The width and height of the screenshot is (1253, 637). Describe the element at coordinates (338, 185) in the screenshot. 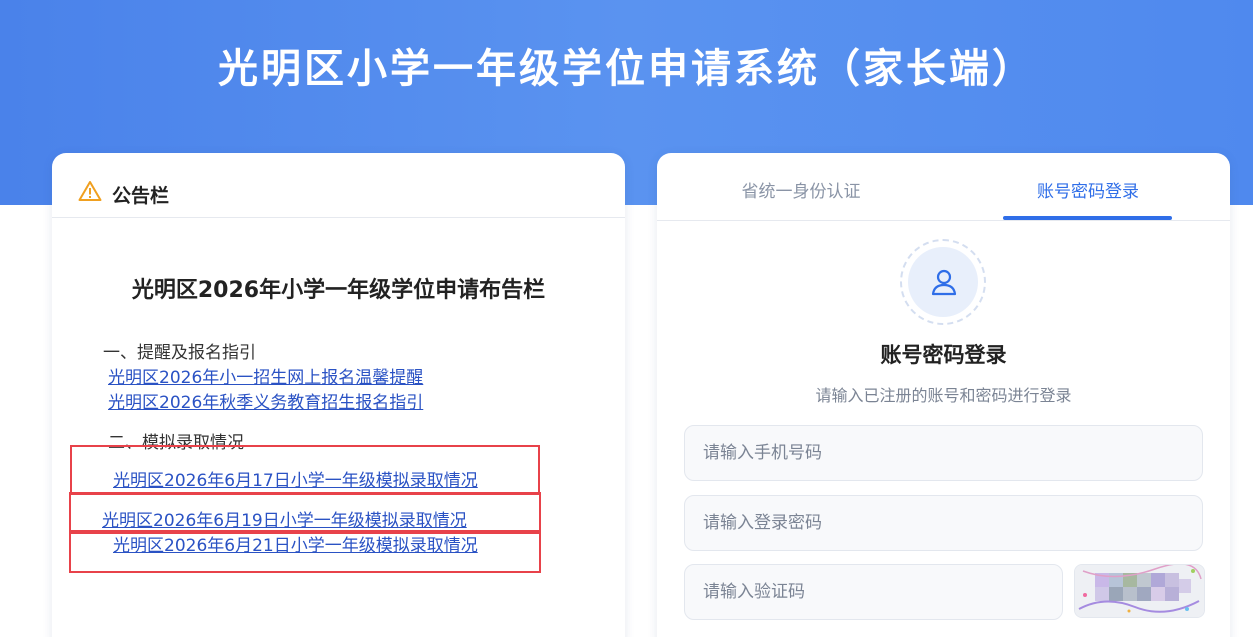

I see `notice-panel-header: 公告栏` at that location.